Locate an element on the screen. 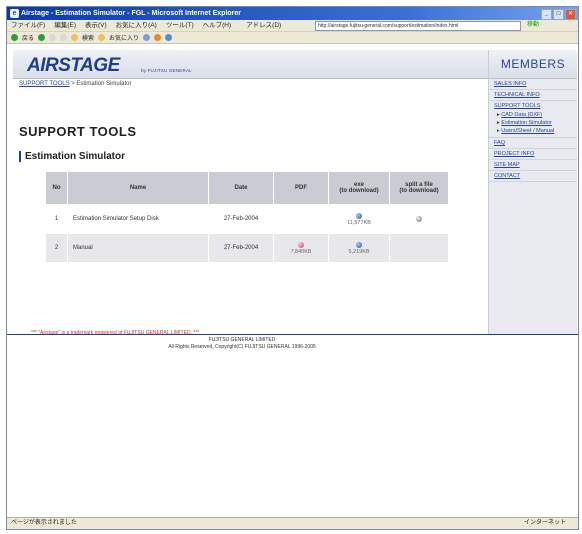 This screenshot has height=534, width=582. search-label: 検索 is located at coordinates (88, 37).